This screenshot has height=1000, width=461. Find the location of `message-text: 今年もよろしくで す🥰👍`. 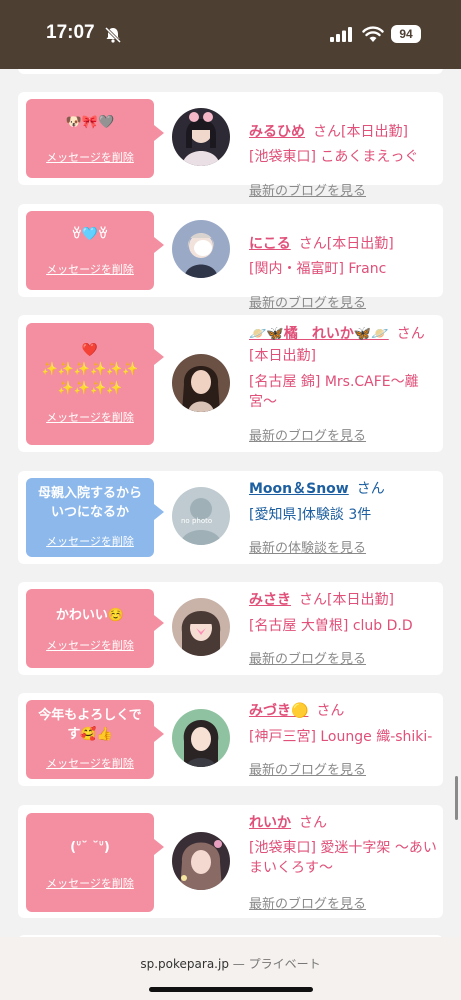

message-text: 今年もよろしくで す🥰👍 is located at coordinates (90, 725).